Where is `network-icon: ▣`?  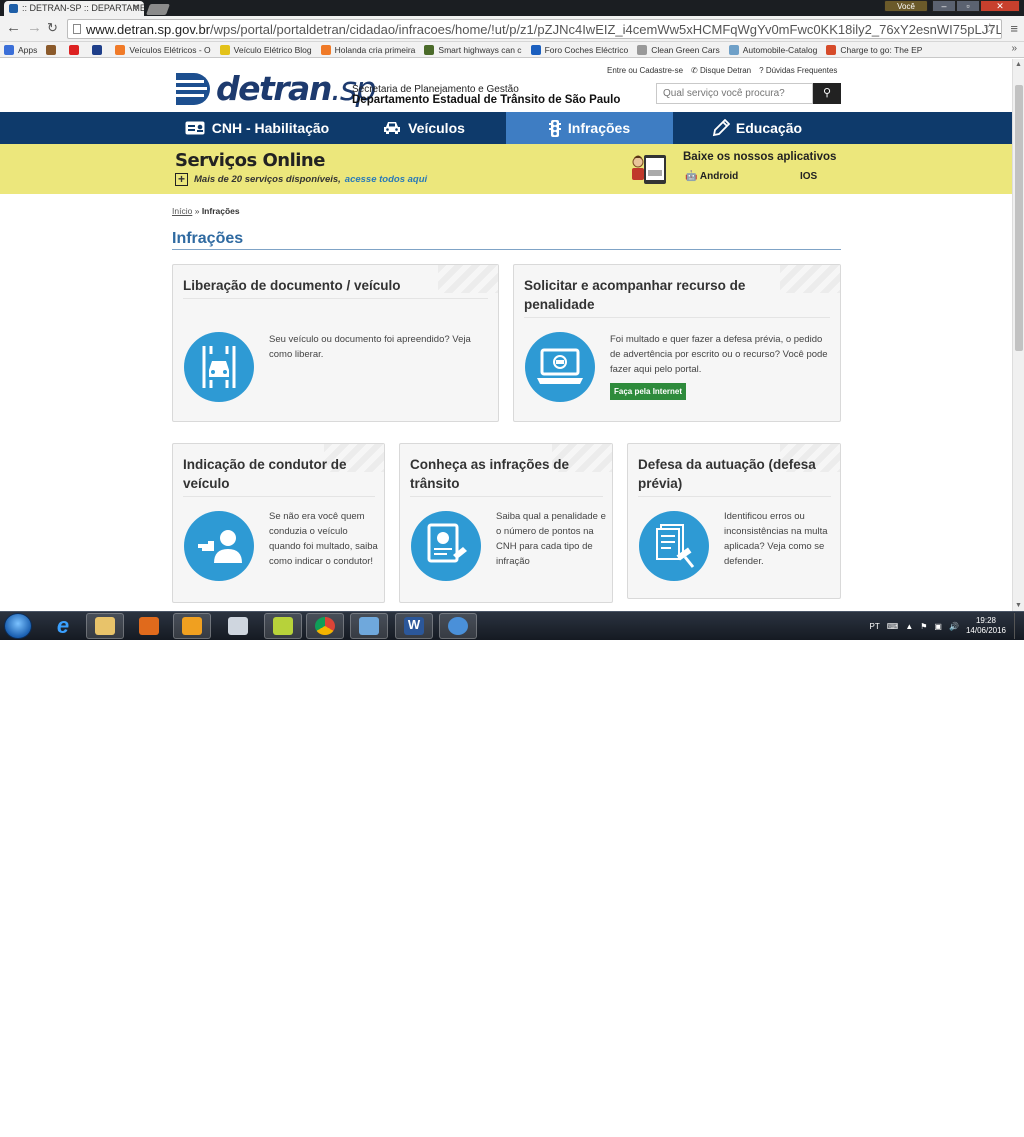 network-icon: ▣ is located at coordinates (938, 626).